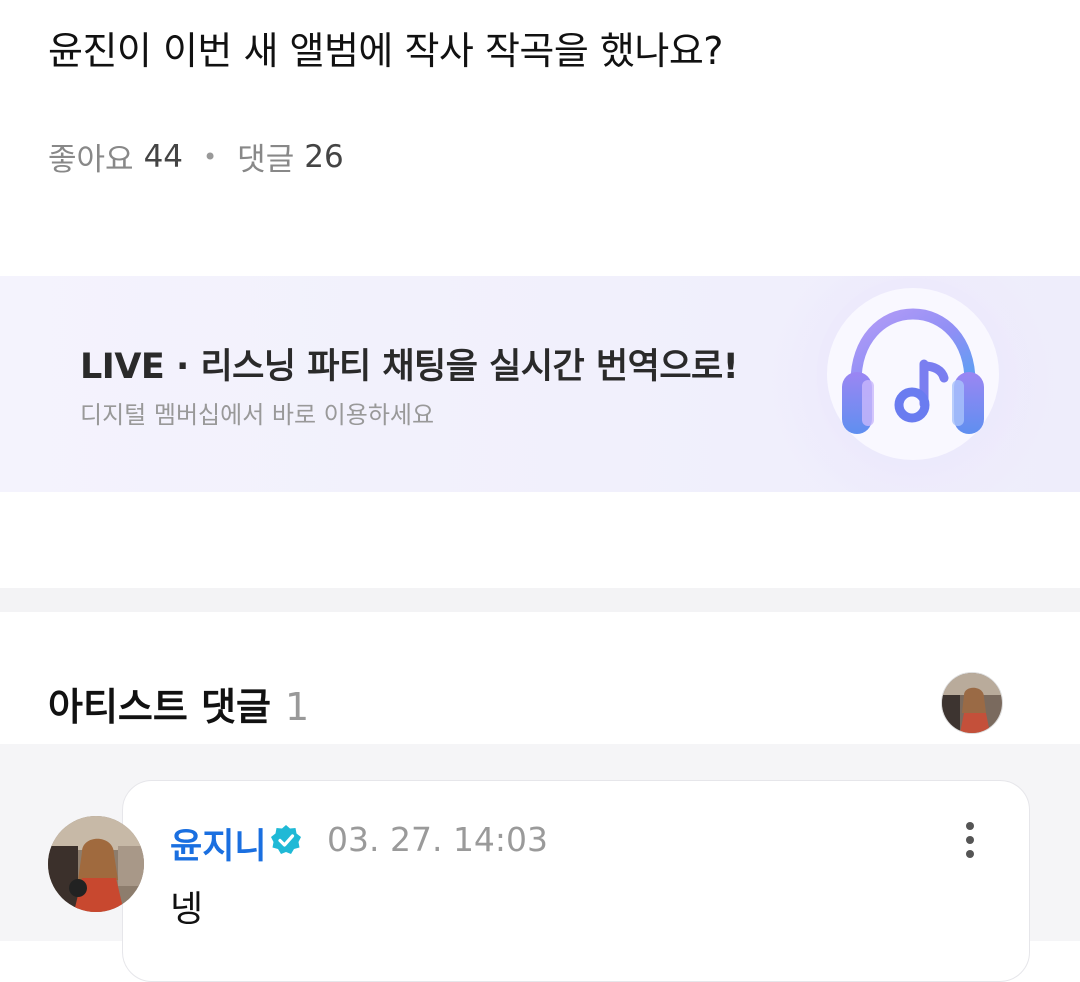 The height and width of the screenshot is (982, 1080). I want to click on section-divider, so click(540, 600).